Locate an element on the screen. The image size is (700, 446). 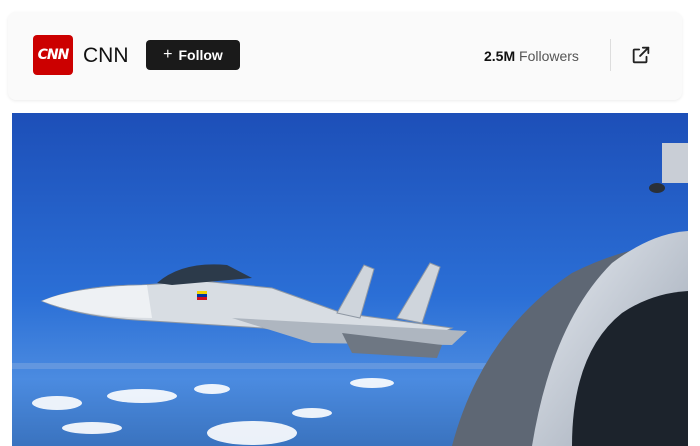
divider is located at coordinates (610, 55).